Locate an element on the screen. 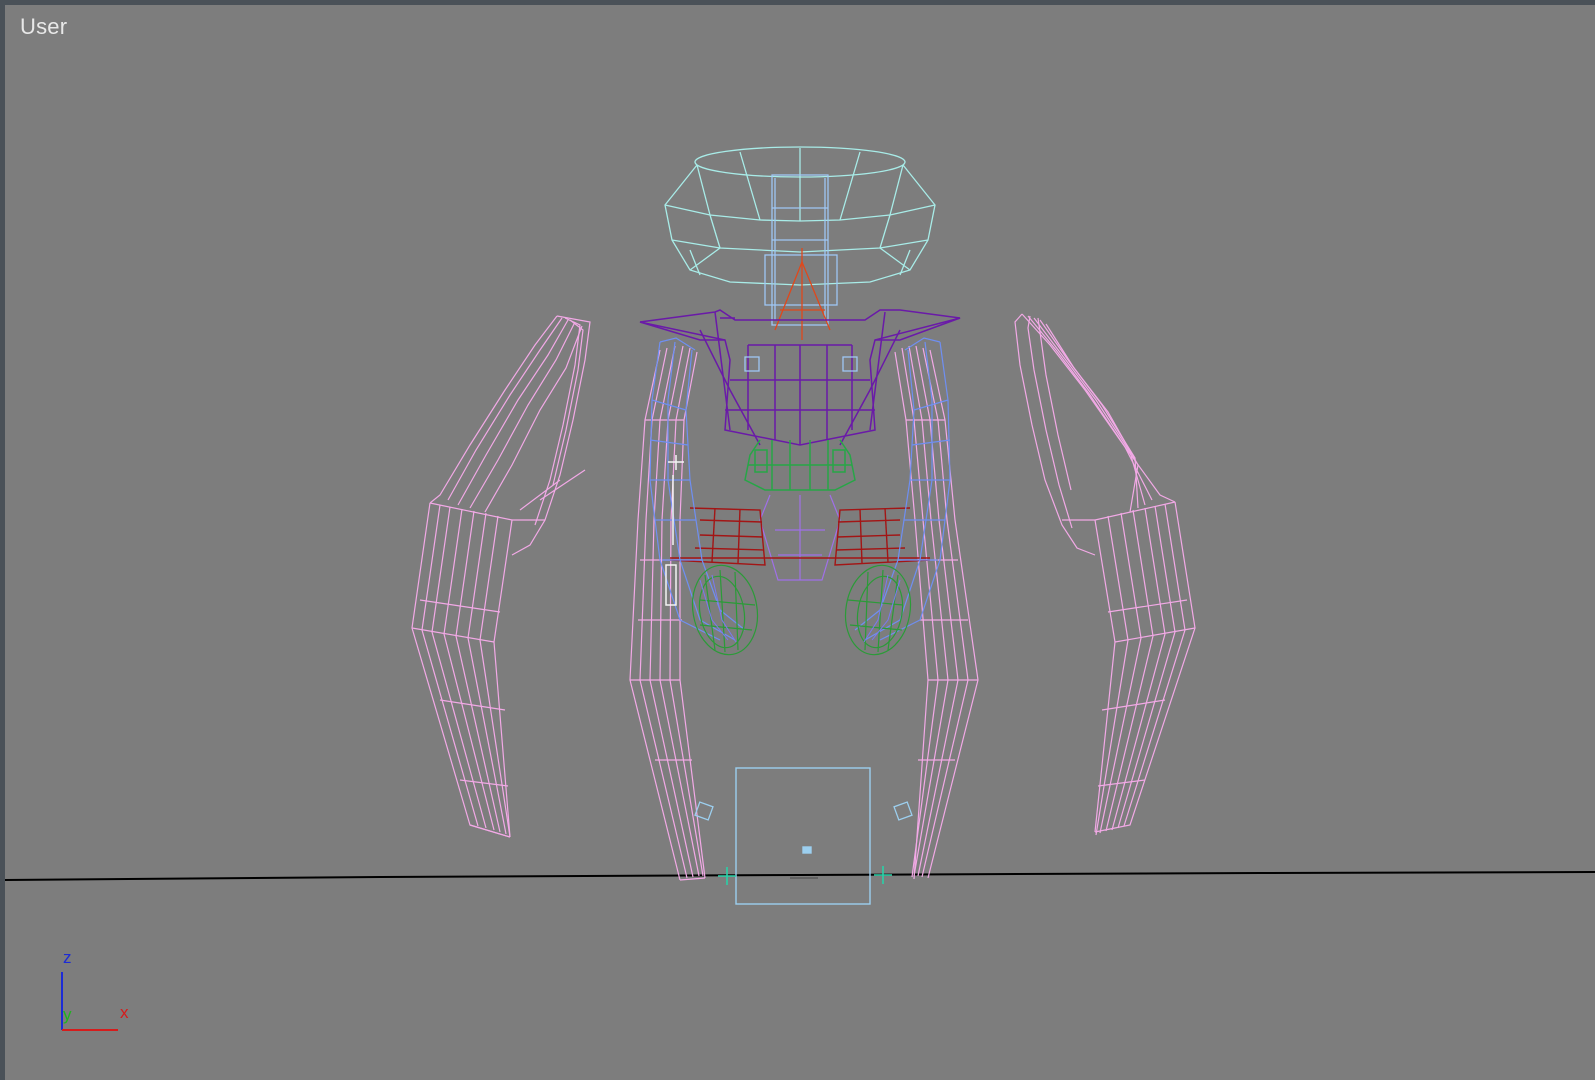  x-axis-letter: x is located at coordinates (124, 1012).